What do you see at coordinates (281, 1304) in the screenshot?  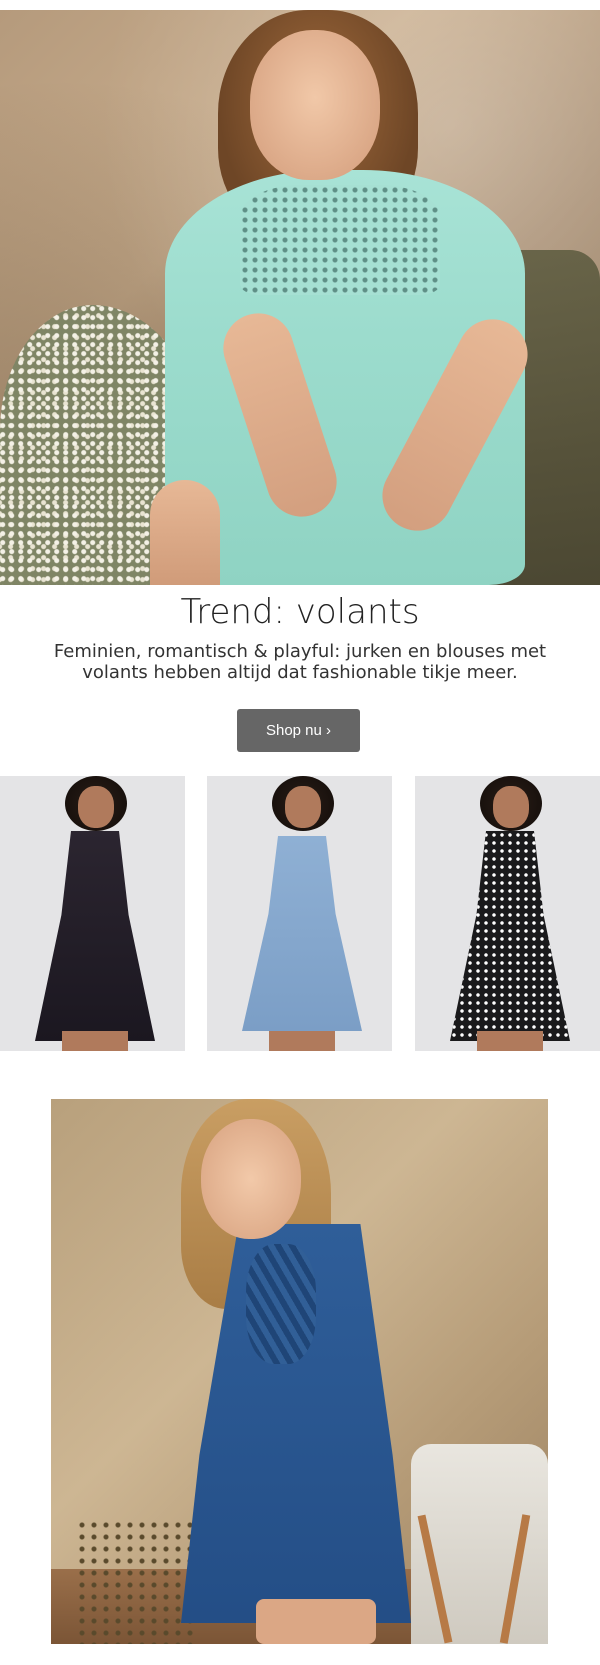 I see `feature-dress-ruffle` at bounding box center [281, 1304].